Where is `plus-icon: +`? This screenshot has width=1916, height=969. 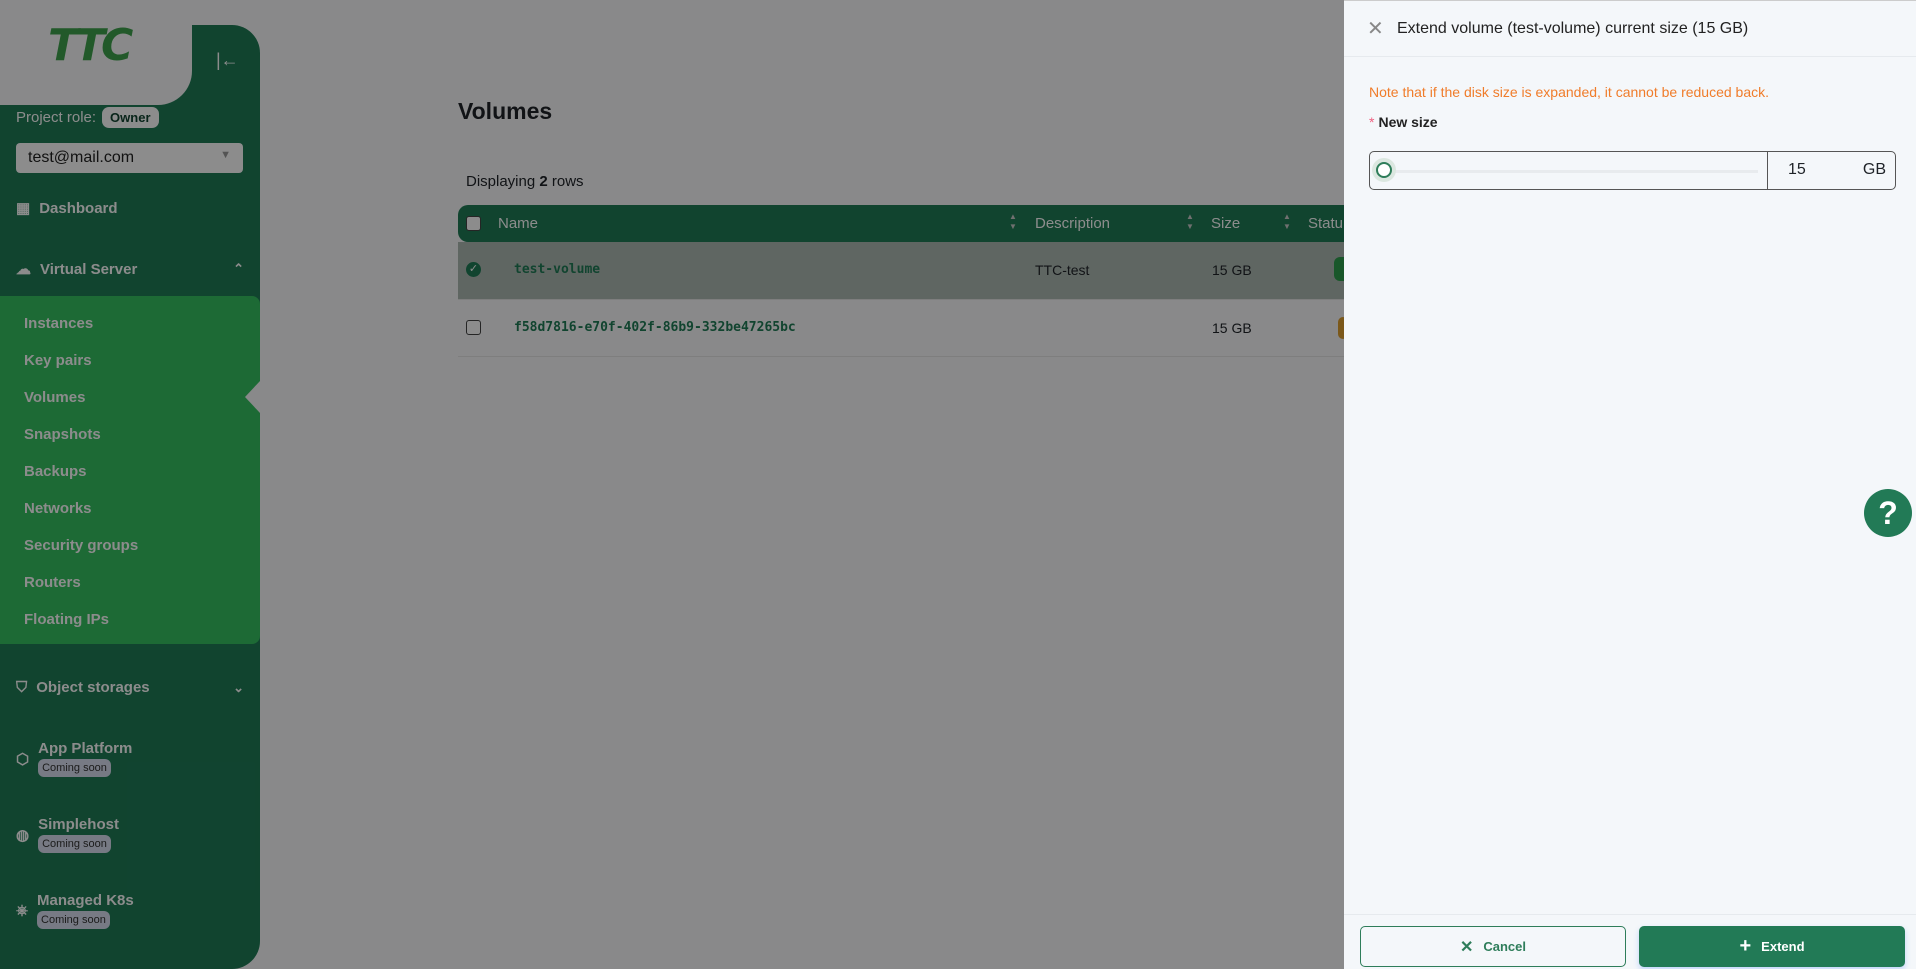
plus-icon: + is located at coordinates (1745, 946).